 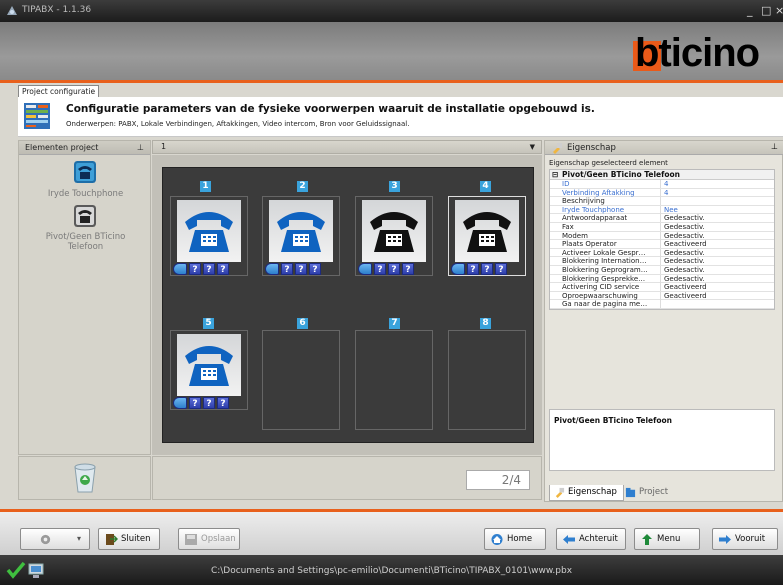 I want to click on center-header: 1 ▼, so click(x=347, y=147).